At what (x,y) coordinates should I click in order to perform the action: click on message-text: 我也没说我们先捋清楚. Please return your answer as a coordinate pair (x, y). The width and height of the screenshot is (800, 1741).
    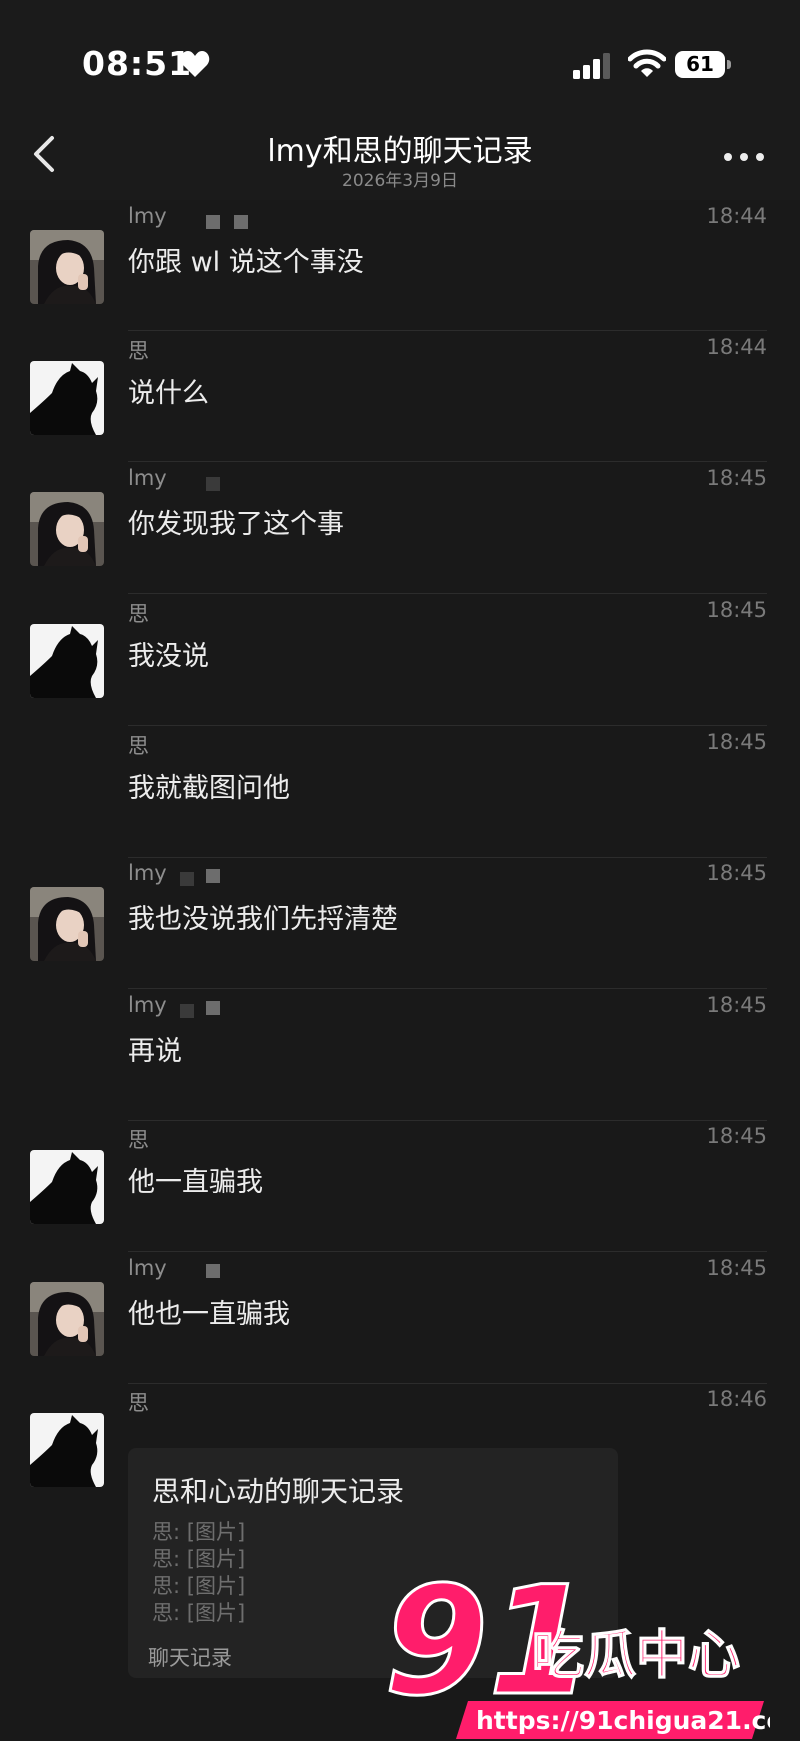
    Looking at the image, I should click on (263, 916).